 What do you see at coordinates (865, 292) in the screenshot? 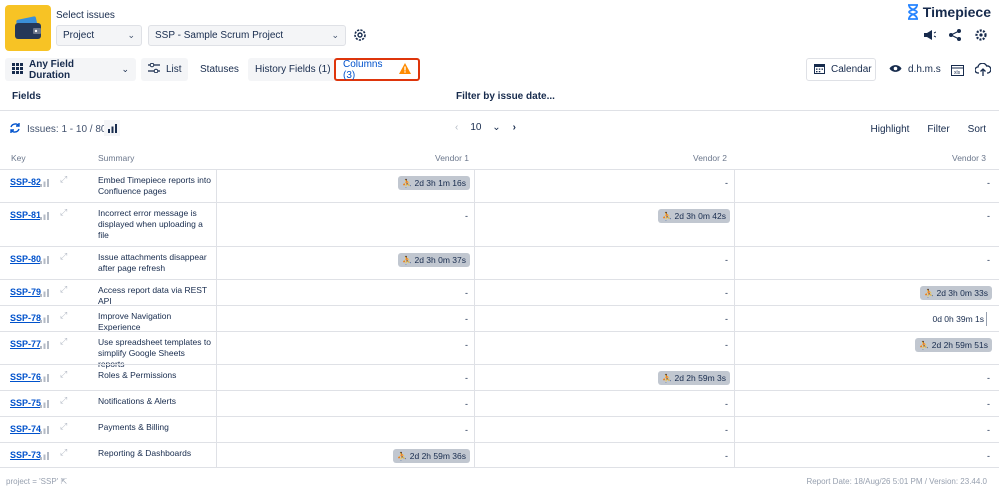
I see `vendor-3-cell: ⛹ 2d 3h 0m 33s` at bounding box center [865, 292].